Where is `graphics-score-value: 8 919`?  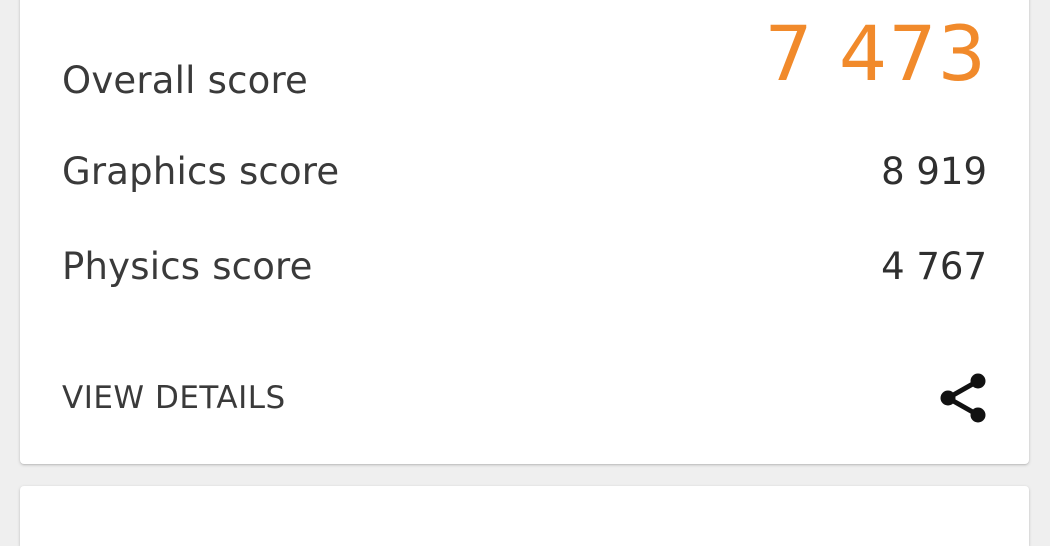
graphics-score-value: 8 919 is located at coordinates (934, 171).